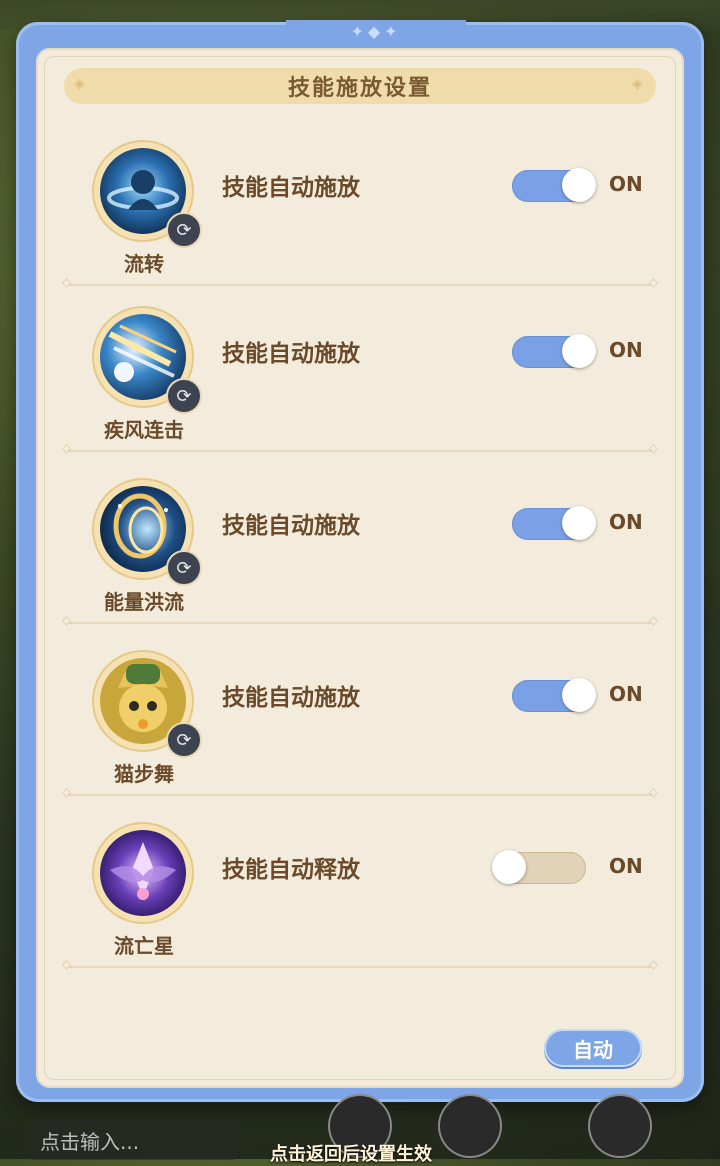 The width and height of the screenshot is (720, 1166). What do you see at coordinates (360, 889) in the screenshot?
I see `skill-row: 流亡星 技能自动释放 ON` at bounding box center [360, 889].